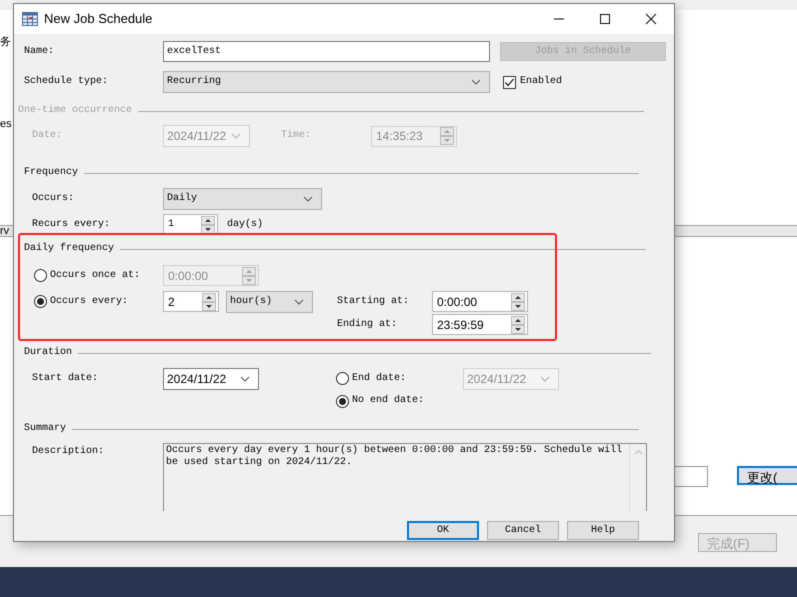 This screenshot has height=597, width=797. Describe the element at coordinates (767, 475) in the screenshot. I see `background-button: 更改(` at that location.